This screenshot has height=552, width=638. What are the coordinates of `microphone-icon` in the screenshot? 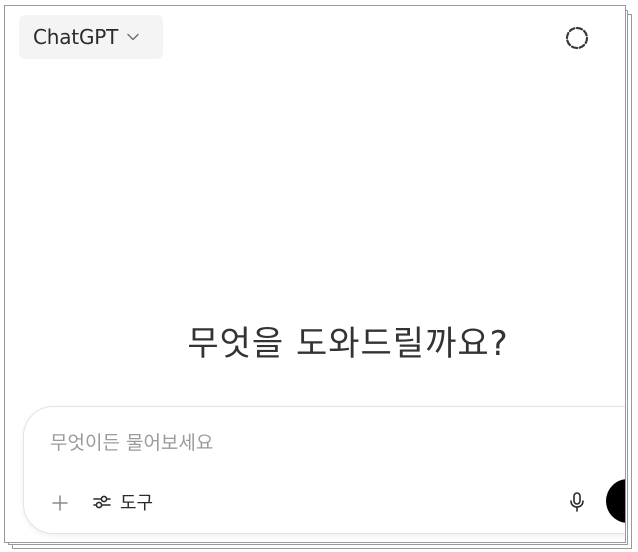 It's located at (577, 502).